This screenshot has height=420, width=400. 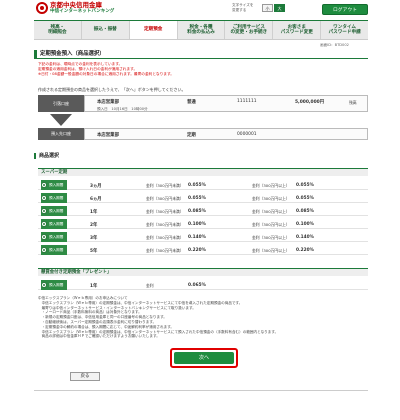 I want to click on nav-balance: 残高・ 明細照会, so click(x=58, y=30).